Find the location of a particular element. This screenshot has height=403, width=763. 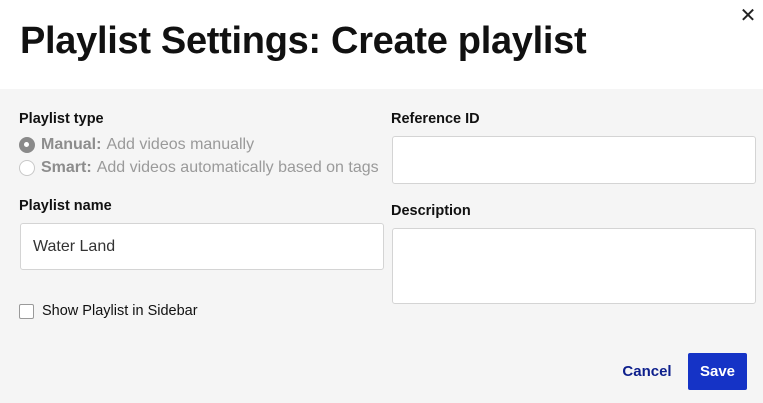

description-textarea is located at coordinates (574, 266).